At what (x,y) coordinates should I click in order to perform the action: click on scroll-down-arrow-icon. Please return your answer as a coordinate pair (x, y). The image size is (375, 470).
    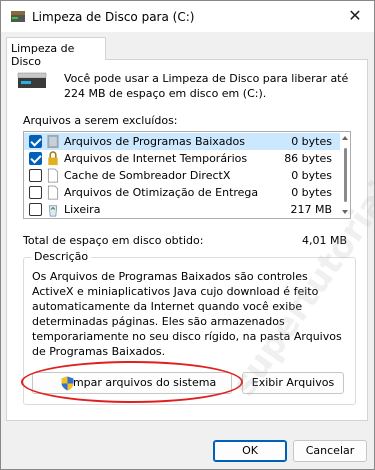
    Looking at the image, I should click on (345, 212).